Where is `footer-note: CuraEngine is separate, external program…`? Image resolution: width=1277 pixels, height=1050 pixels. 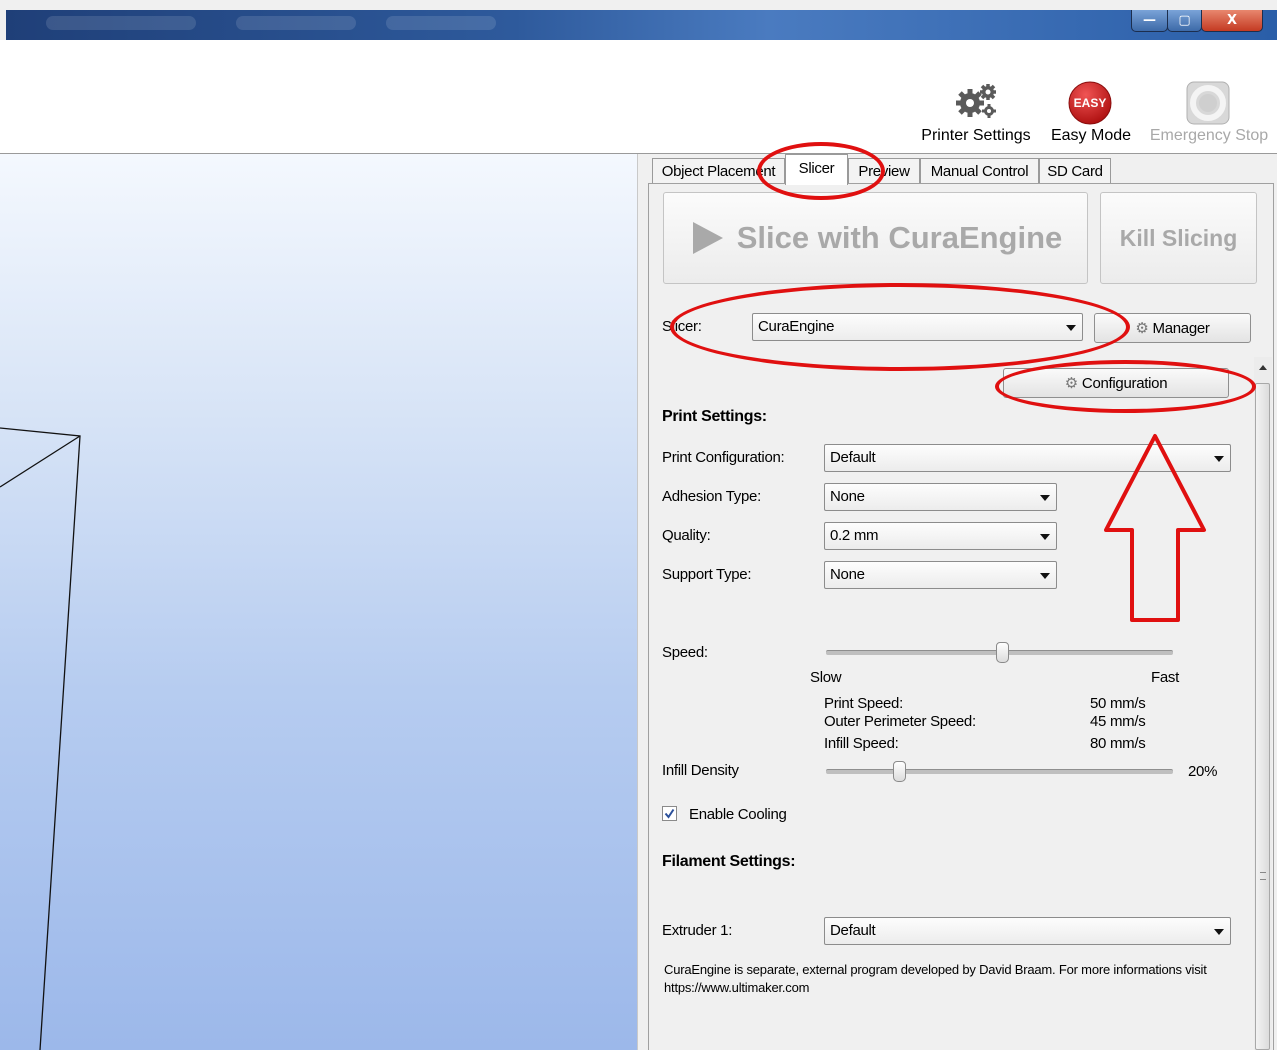
footer-note: CuraEngine is separate, external program… is located at coordinates (935, 978).